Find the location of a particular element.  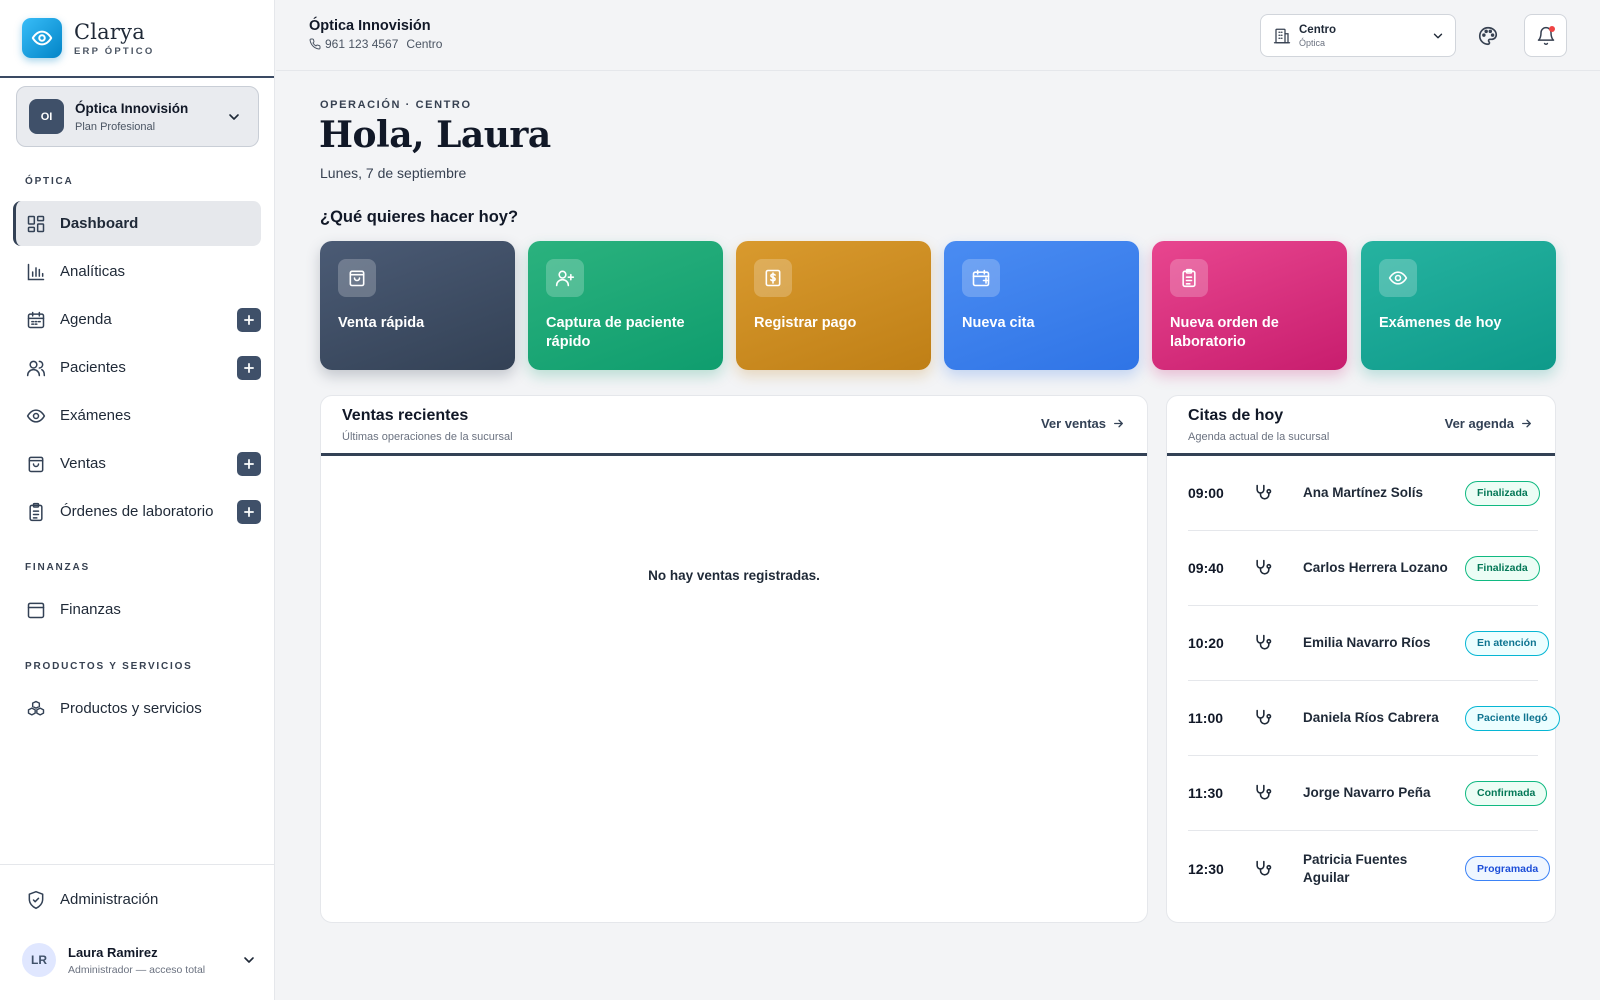

branch-label: Centro is located at coordinates (424, 44).